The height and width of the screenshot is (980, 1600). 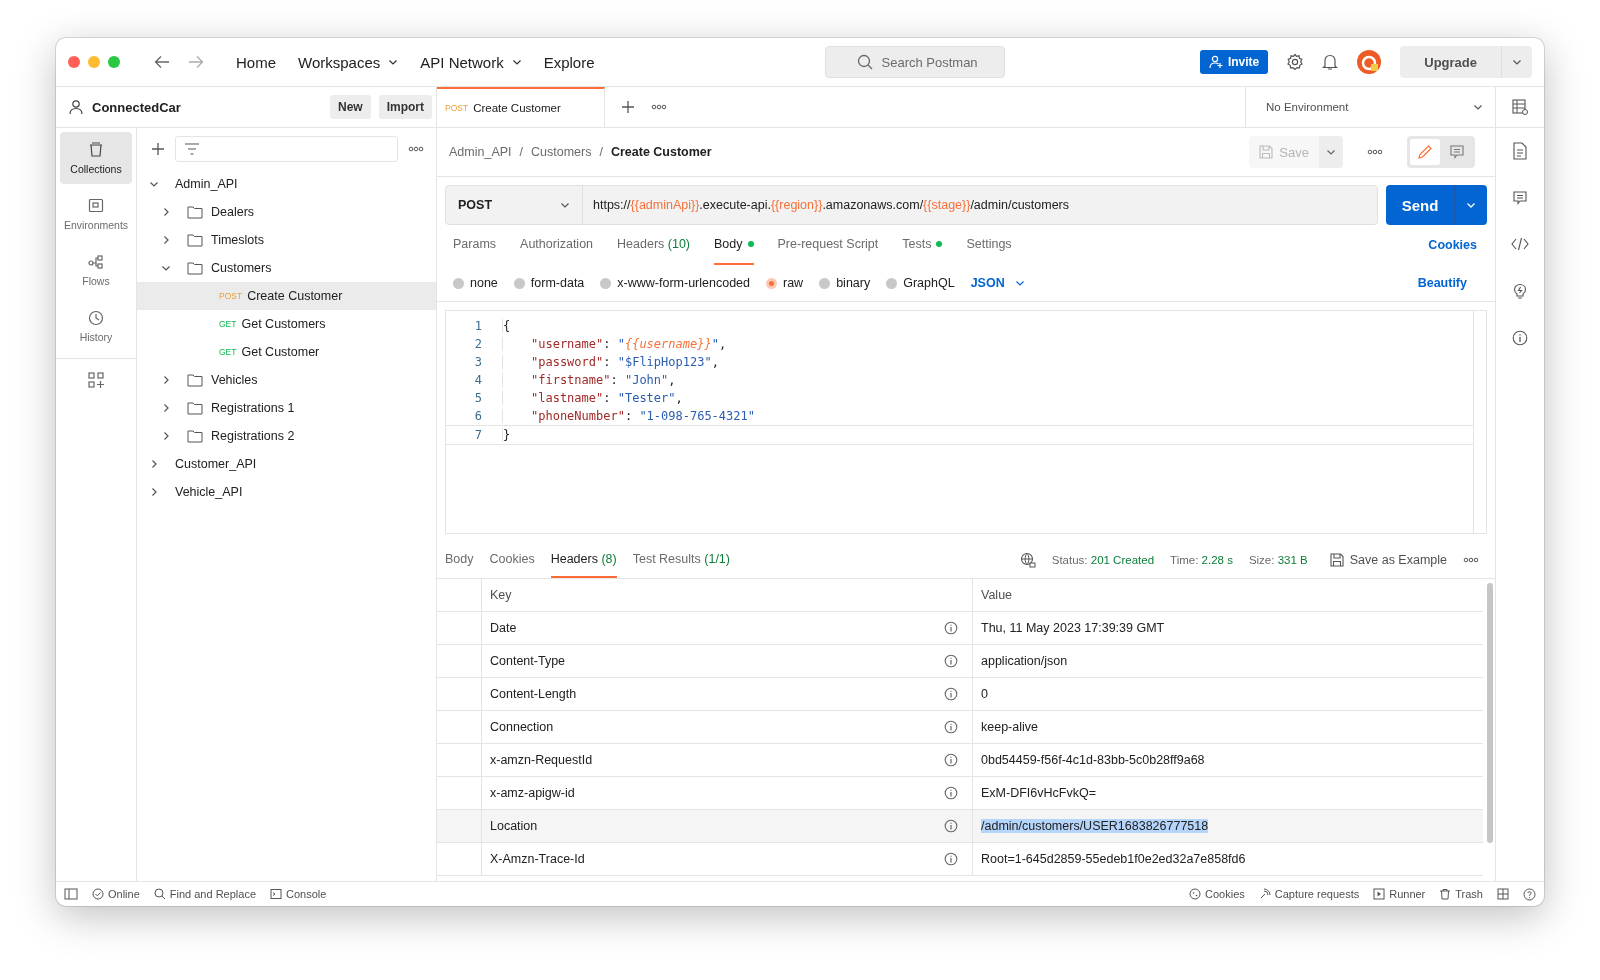 I want to click on folder-name: Registrations 1, so click(x=253, y=408).